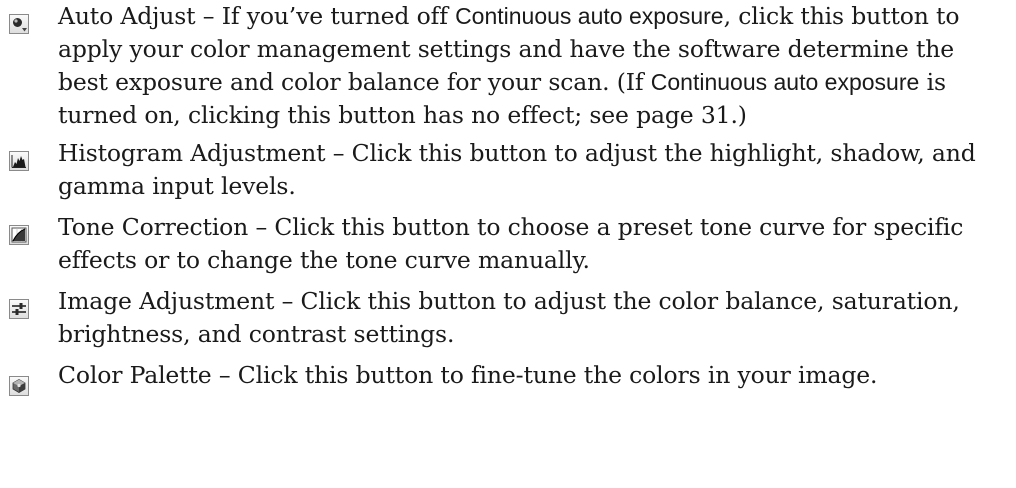 The width and height of the screenshot is (1016, 488). Describe the element at coordinates (19, 309) in the screenshot. I see `image-adjustment-icon` at that location.